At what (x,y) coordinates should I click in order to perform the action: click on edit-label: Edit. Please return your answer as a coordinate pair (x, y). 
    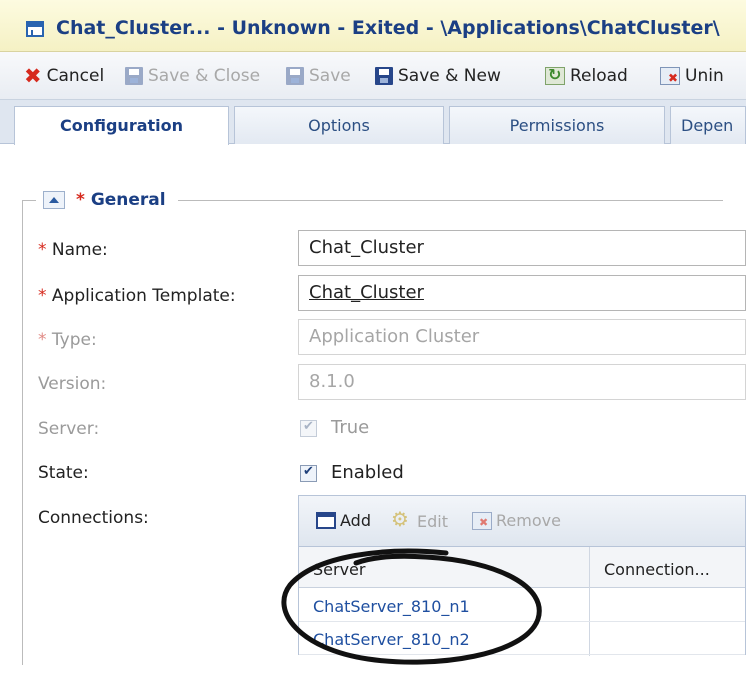
    Looking at the image, I should click on (432, 521).